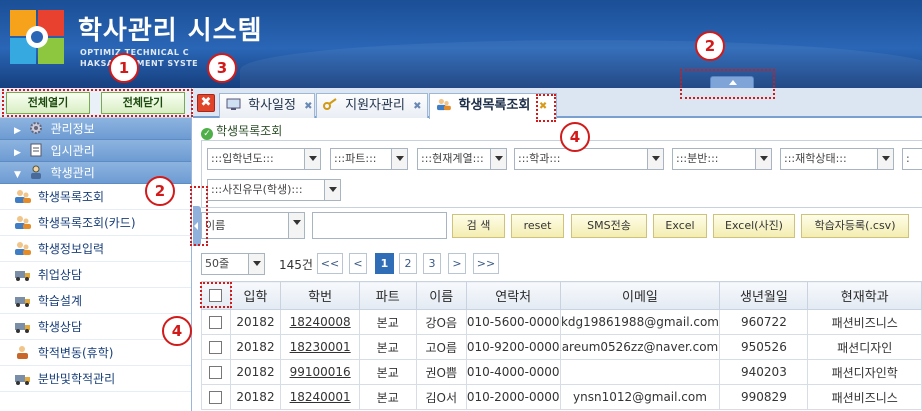 This screenshot has width=922, height=411. I want to click on current-track-select: :::현재계열:::, so click(462, 159).